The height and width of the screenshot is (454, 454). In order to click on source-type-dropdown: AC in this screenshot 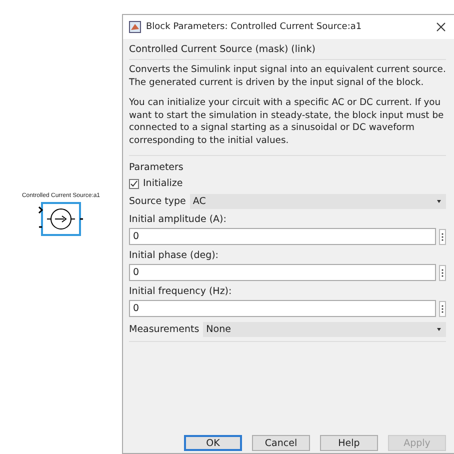, I will do `click(318, 201)`.